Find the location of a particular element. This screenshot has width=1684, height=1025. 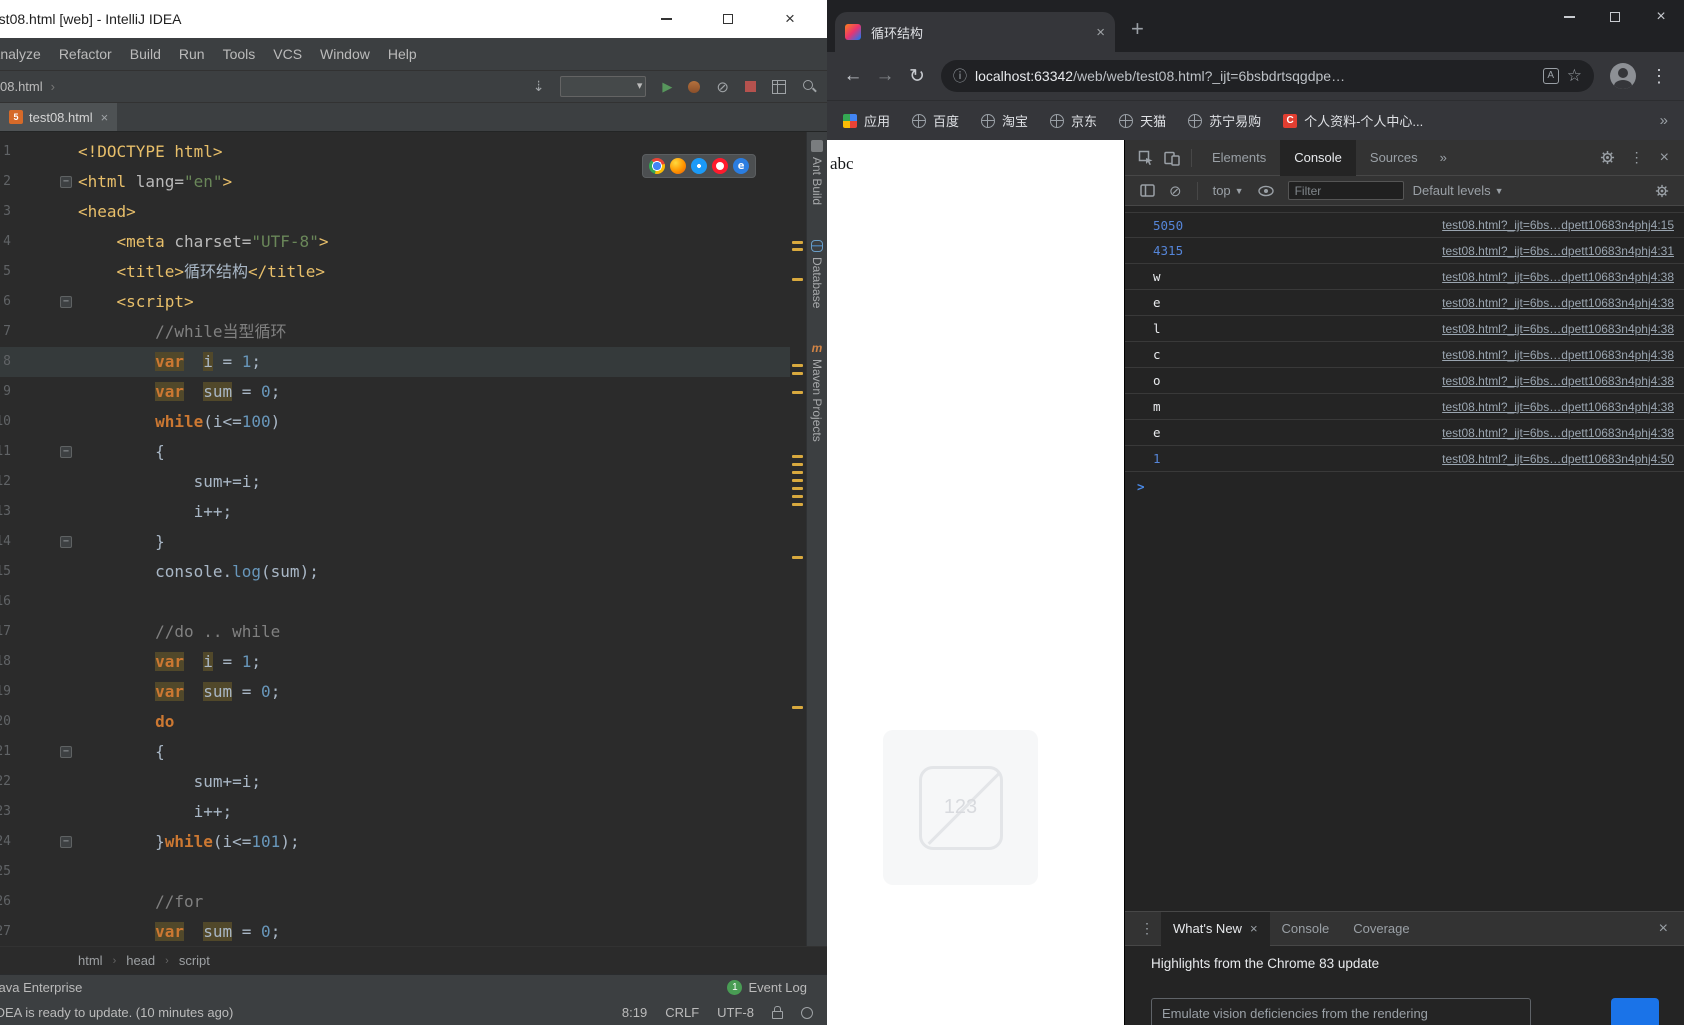

context-selector: top ▼ is located at coordinates (1228, 190).